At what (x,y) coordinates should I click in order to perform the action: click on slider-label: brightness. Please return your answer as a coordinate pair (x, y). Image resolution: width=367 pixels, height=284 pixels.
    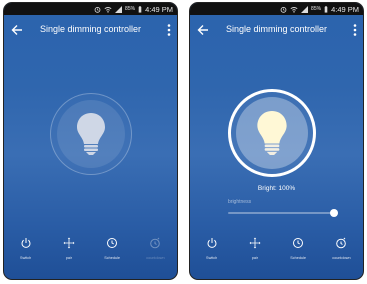
    Looking at the image, I should click on (240, 202).